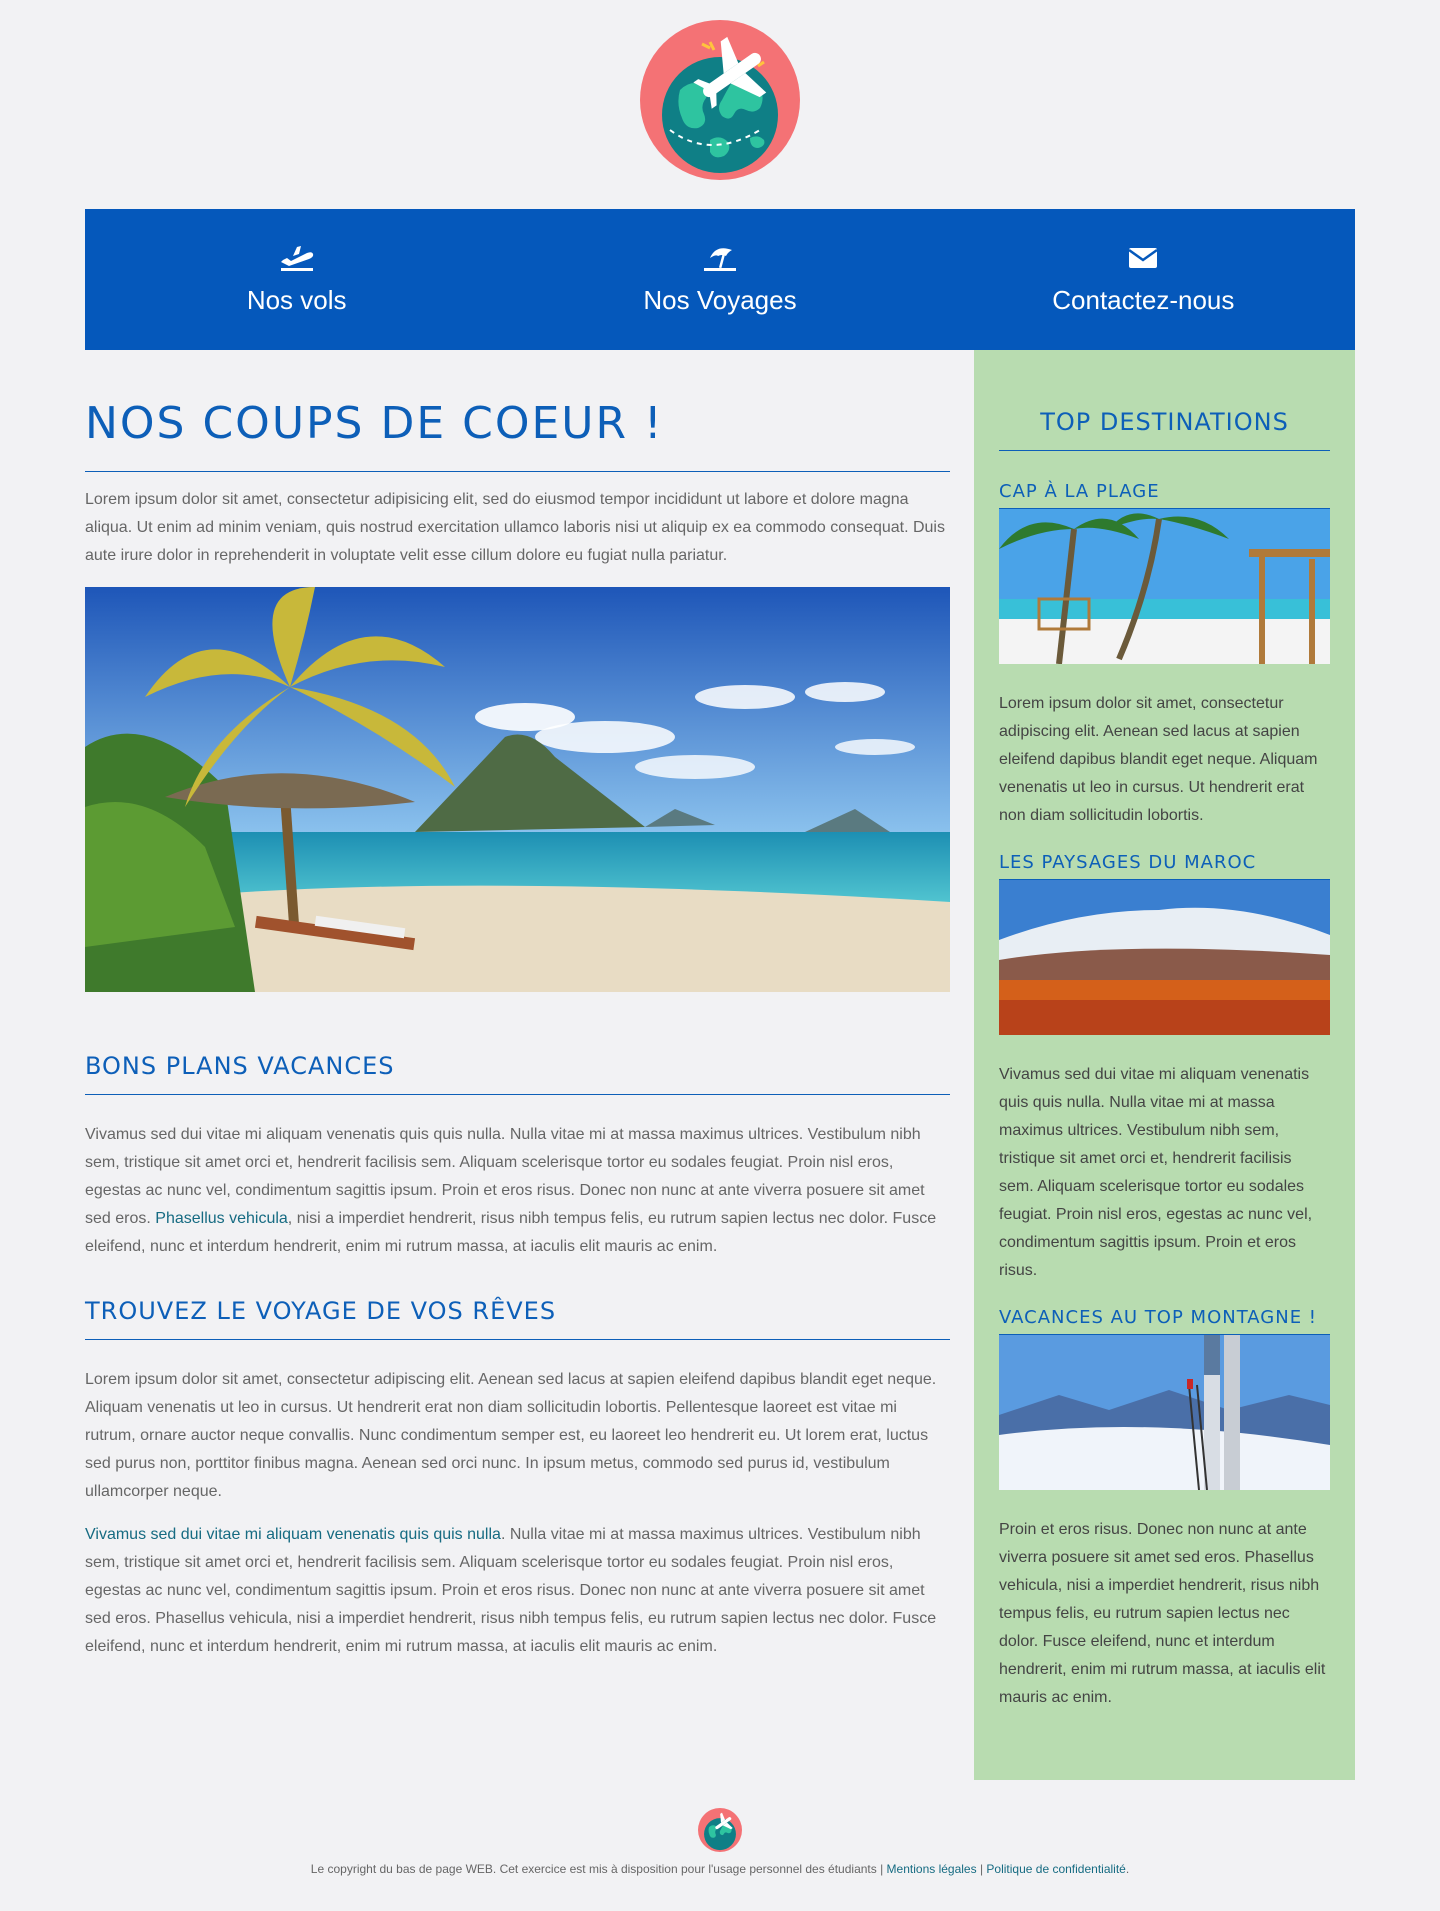 The image size is (1440, 1911). I want to click on site-logo, so click(720, 100).